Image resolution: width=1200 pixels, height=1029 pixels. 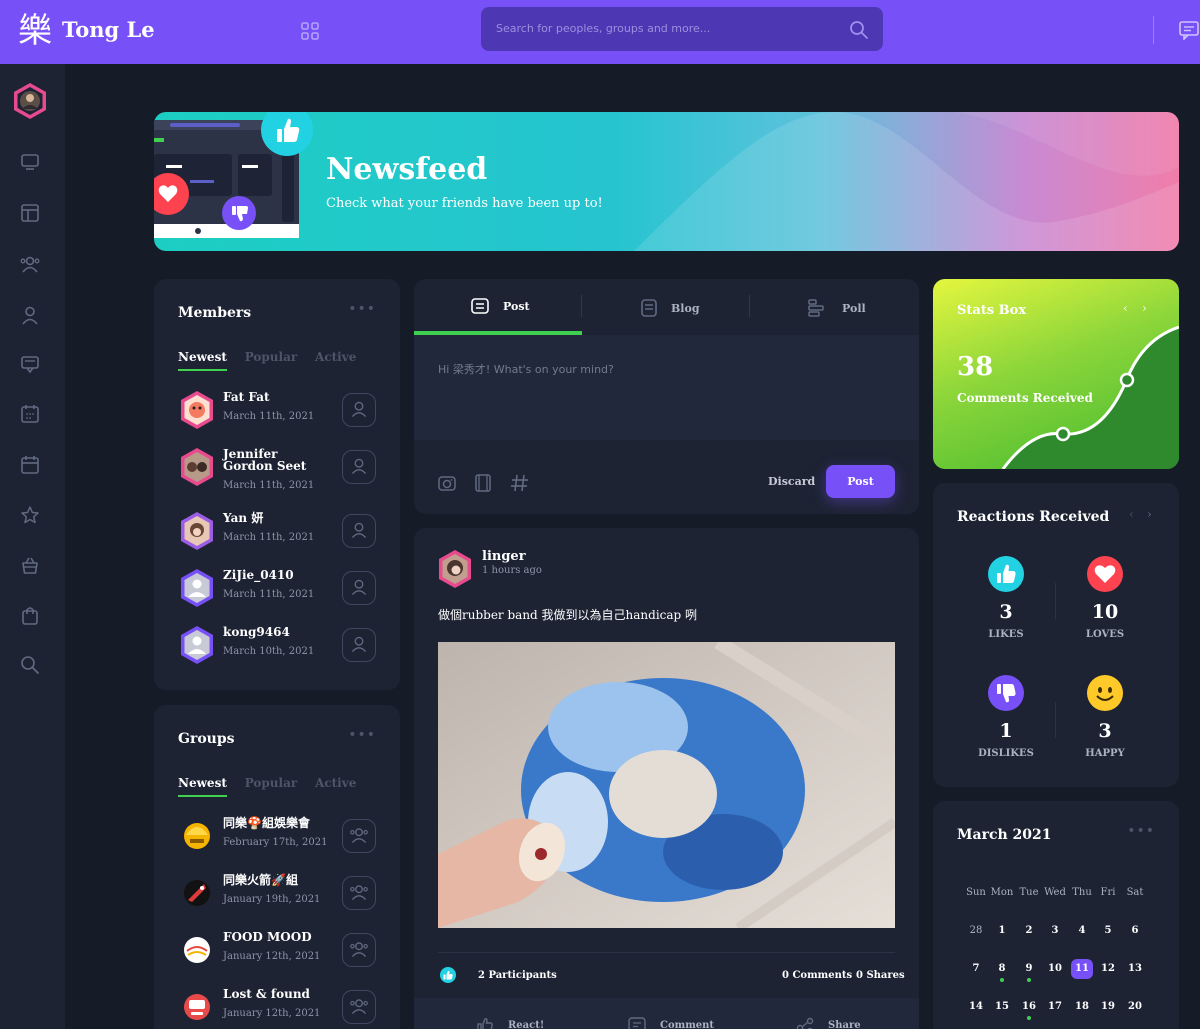 What do you see at coordinates (1135, 968) in the screenshot?
I see `calendar-day: 13` at bounding box center [1135, 968].